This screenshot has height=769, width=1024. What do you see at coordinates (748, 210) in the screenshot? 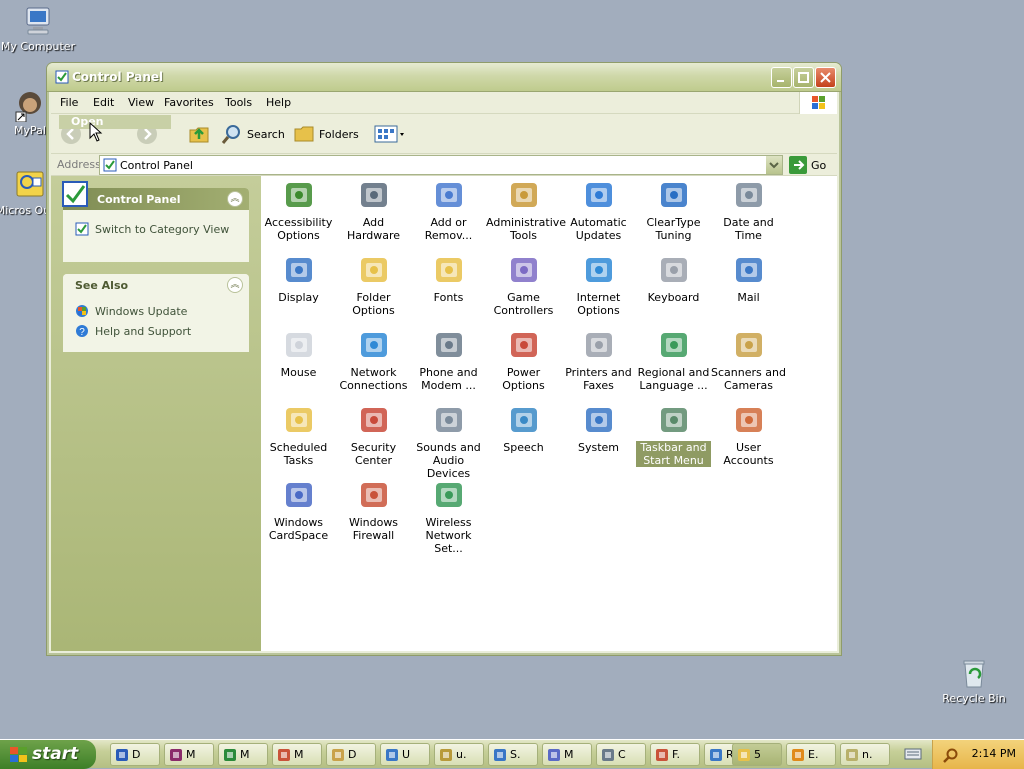
I see `control-panel-item: Date and Time` at bounding box center [748, 210].